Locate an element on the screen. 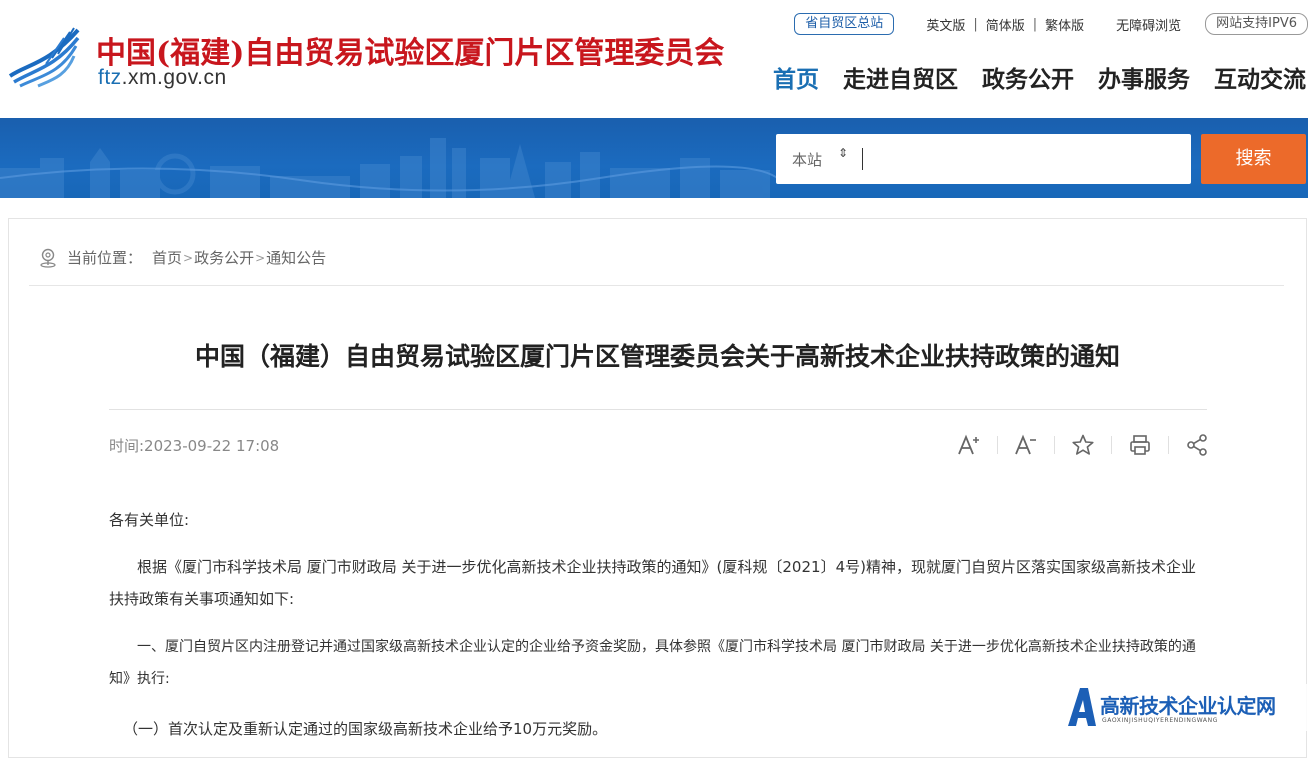 The width and height of the screenshot is (1308, 758). article-salutation: 各有关单位: is located at coordinates (149, 520).